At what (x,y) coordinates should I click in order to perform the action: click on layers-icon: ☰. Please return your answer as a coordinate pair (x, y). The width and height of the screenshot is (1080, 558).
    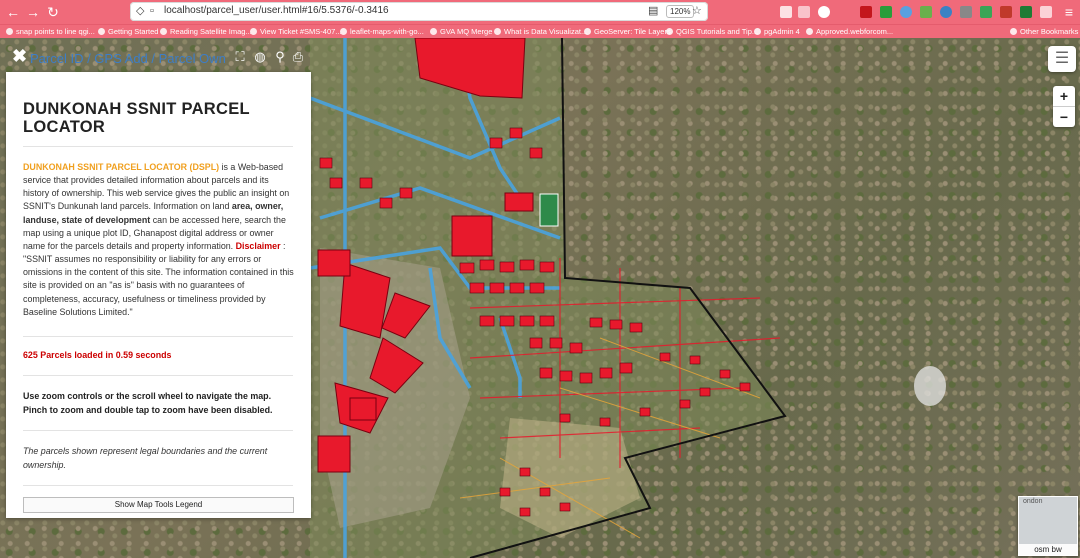
    Looking at the image, I should click on (1062, 59).